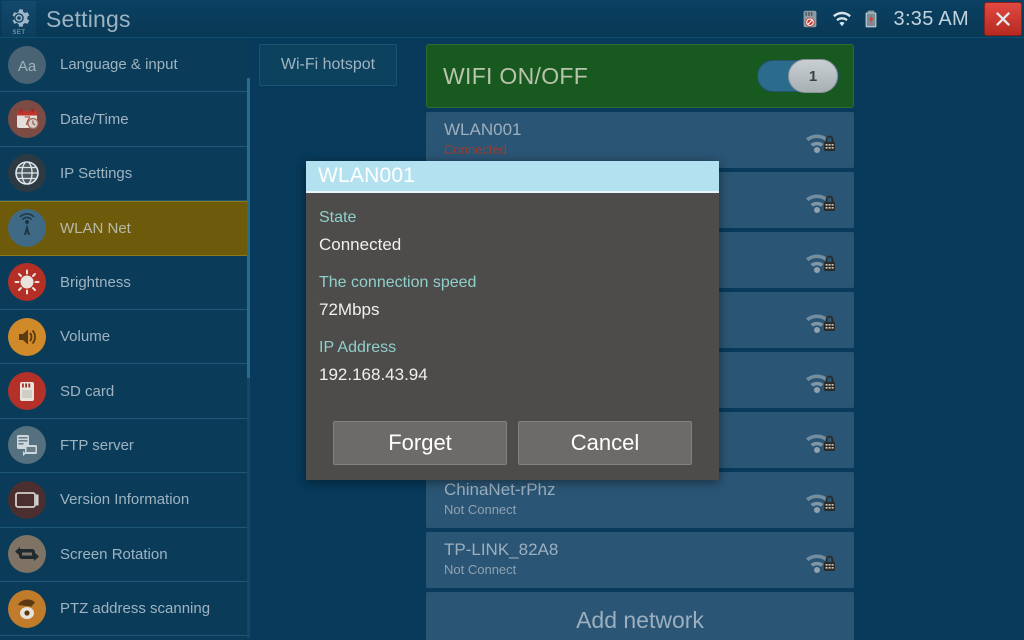  Describe the element at coordinates (27, 445) in the screenshot. I see `ftp-server-icon` at that location.